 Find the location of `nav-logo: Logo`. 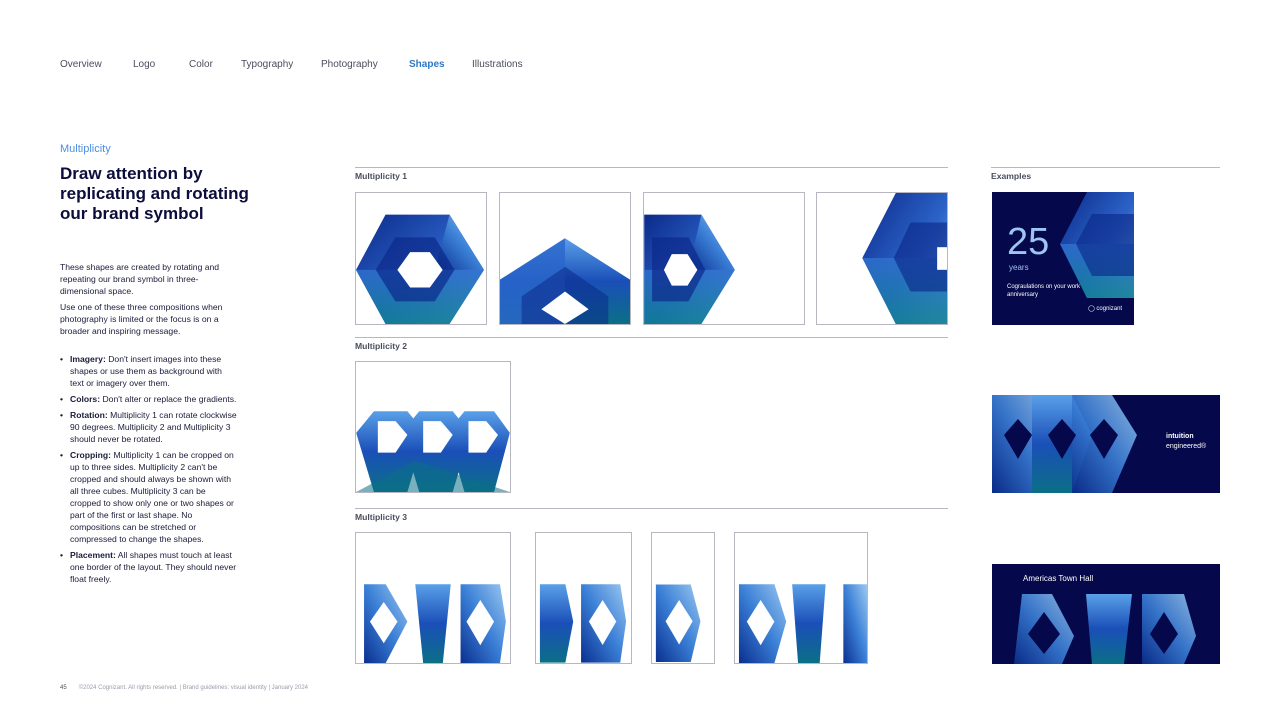

nav-logo: Logo is located at coordinates (144, 64).